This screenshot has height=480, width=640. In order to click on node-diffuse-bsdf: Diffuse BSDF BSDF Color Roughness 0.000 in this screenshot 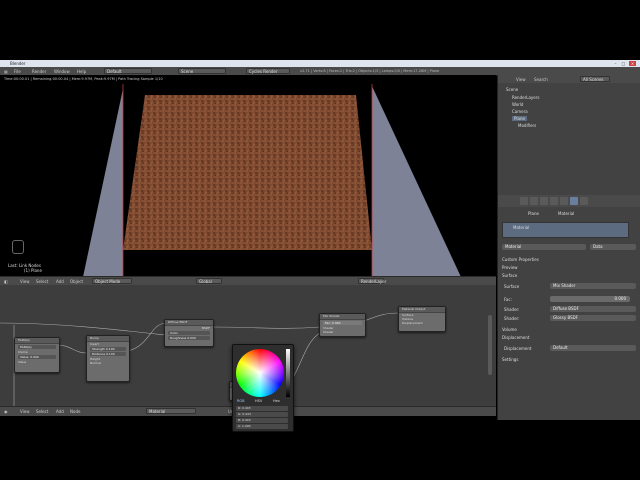, I will do `click(189, 333)`.